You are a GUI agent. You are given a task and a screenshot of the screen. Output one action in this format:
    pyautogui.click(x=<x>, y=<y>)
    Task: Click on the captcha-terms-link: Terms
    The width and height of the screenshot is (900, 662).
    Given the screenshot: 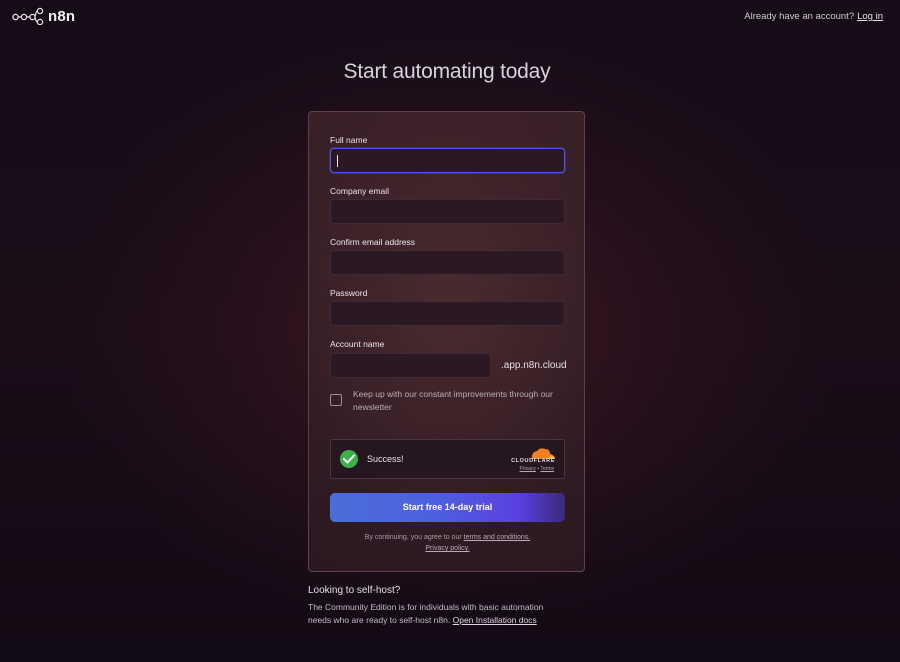 What is the action you would take?
    pyautogui.click(x=547, y=469)
    